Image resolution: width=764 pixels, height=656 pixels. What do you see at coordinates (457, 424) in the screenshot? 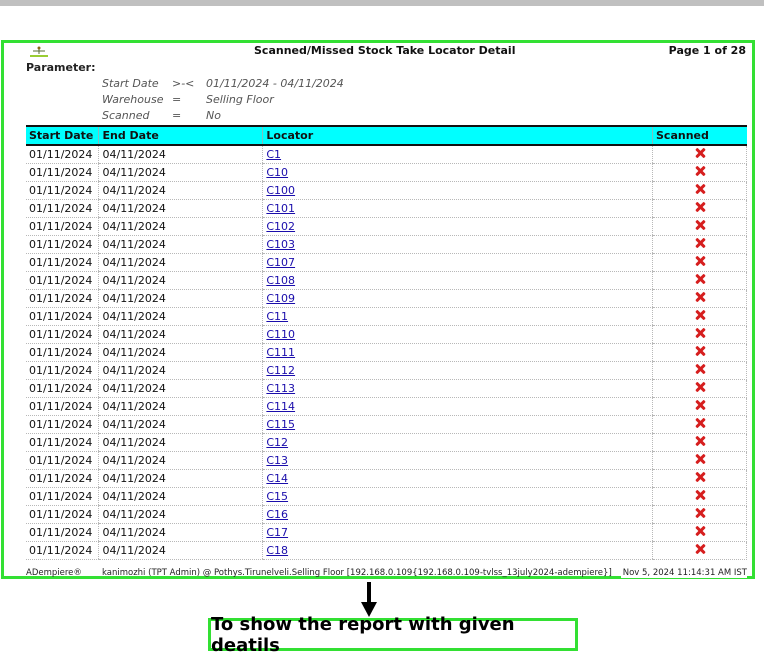
I see `cell-locator: C115` at bounding box center [457, 424].